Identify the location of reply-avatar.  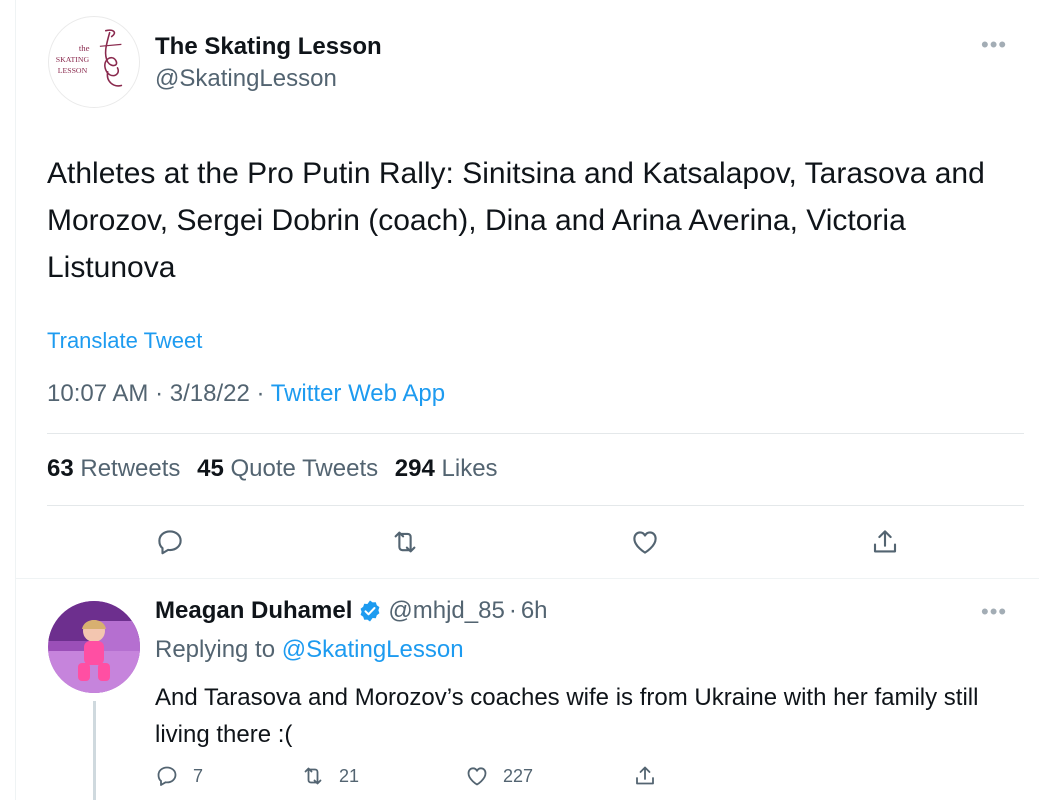
(94, 647).